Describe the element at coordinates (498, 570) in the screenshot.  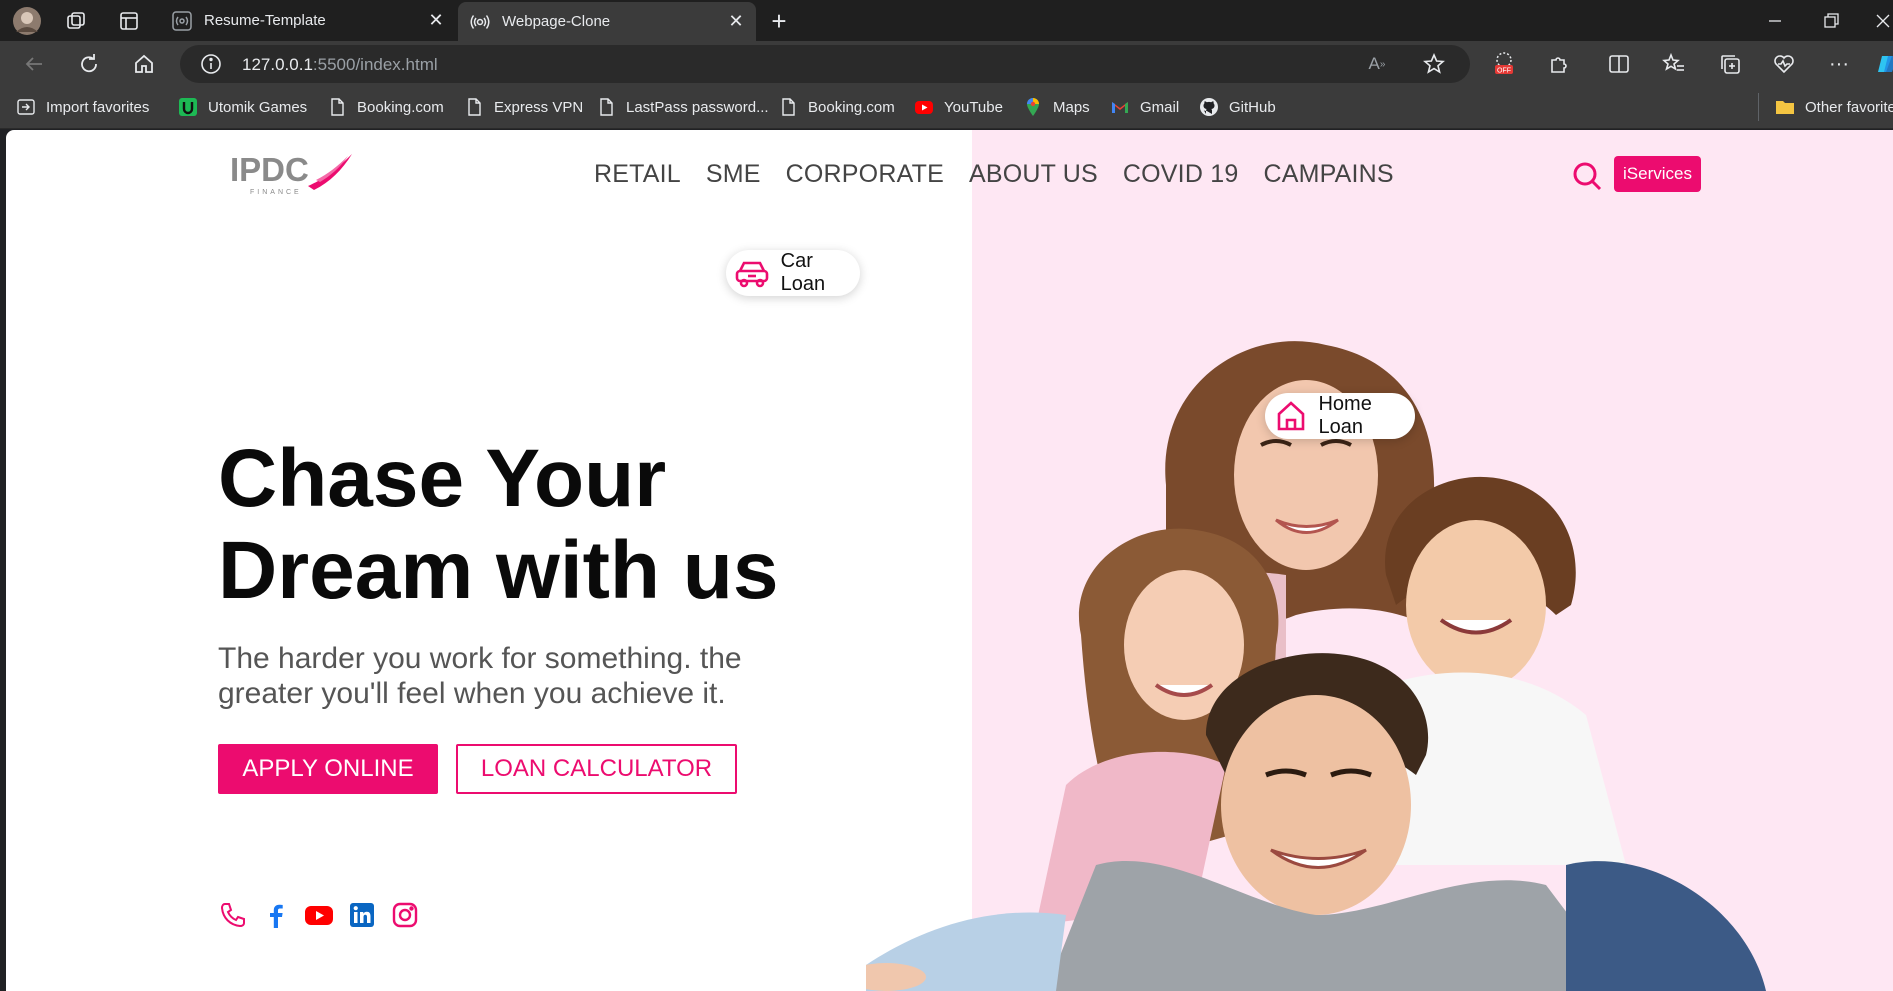
I see `hero-title-line-2: Dream with us` at that location.